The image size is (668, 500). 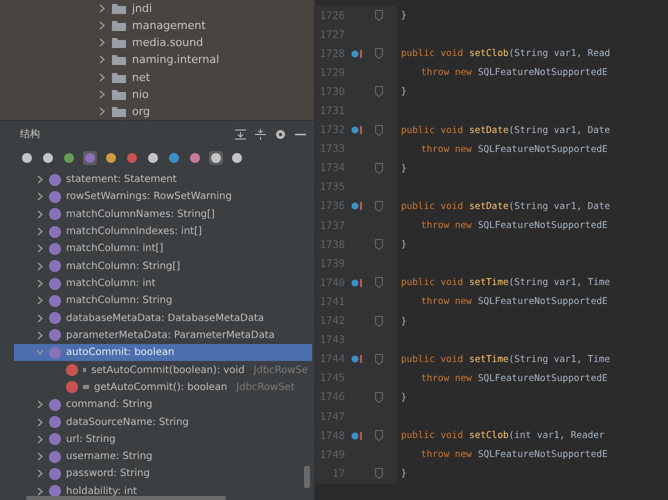 I want to click on structure-item: setAutoCommit(boolean): void JdbcRowSe, so click(x=163, y=370).